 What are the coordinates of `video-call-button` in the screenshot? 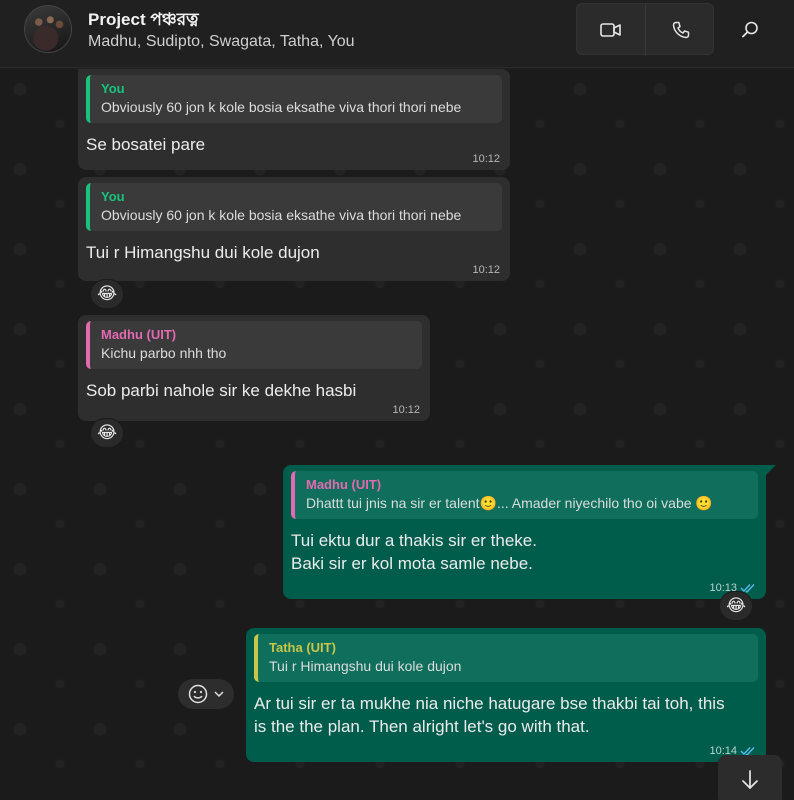 It's located at (611, 30).